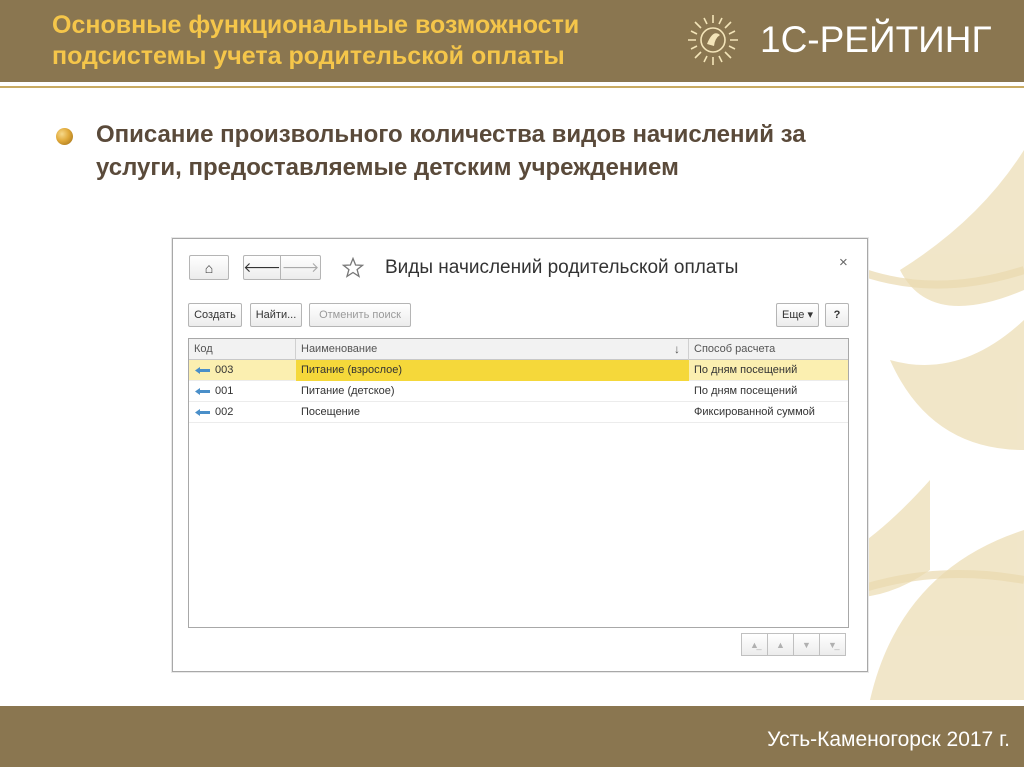  I want to click on slide-title-line-1: Основные функциональные возможности, so click(316, 25).